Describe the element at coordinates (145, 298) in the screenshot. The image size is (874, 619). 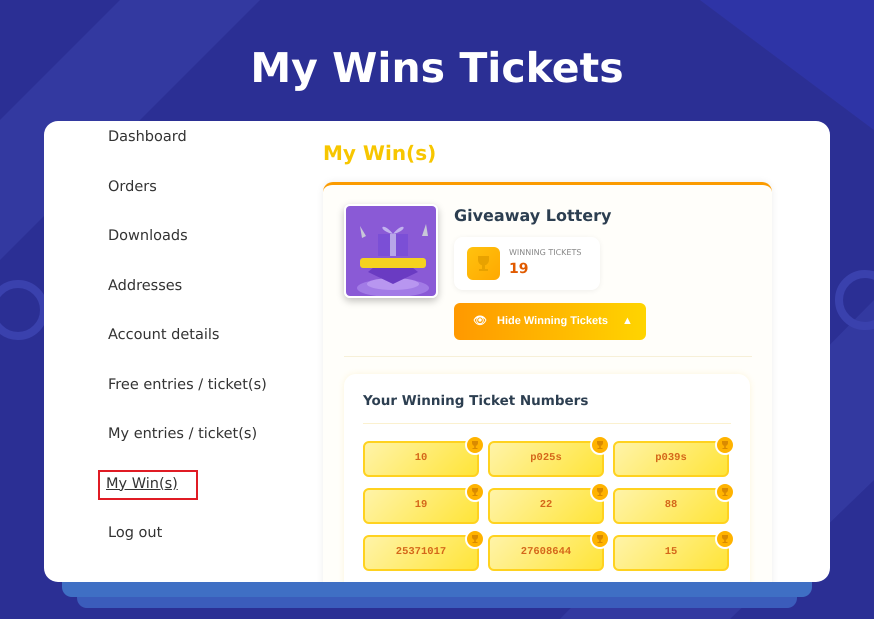
I see `sidebar-link: Addresses` at that location.